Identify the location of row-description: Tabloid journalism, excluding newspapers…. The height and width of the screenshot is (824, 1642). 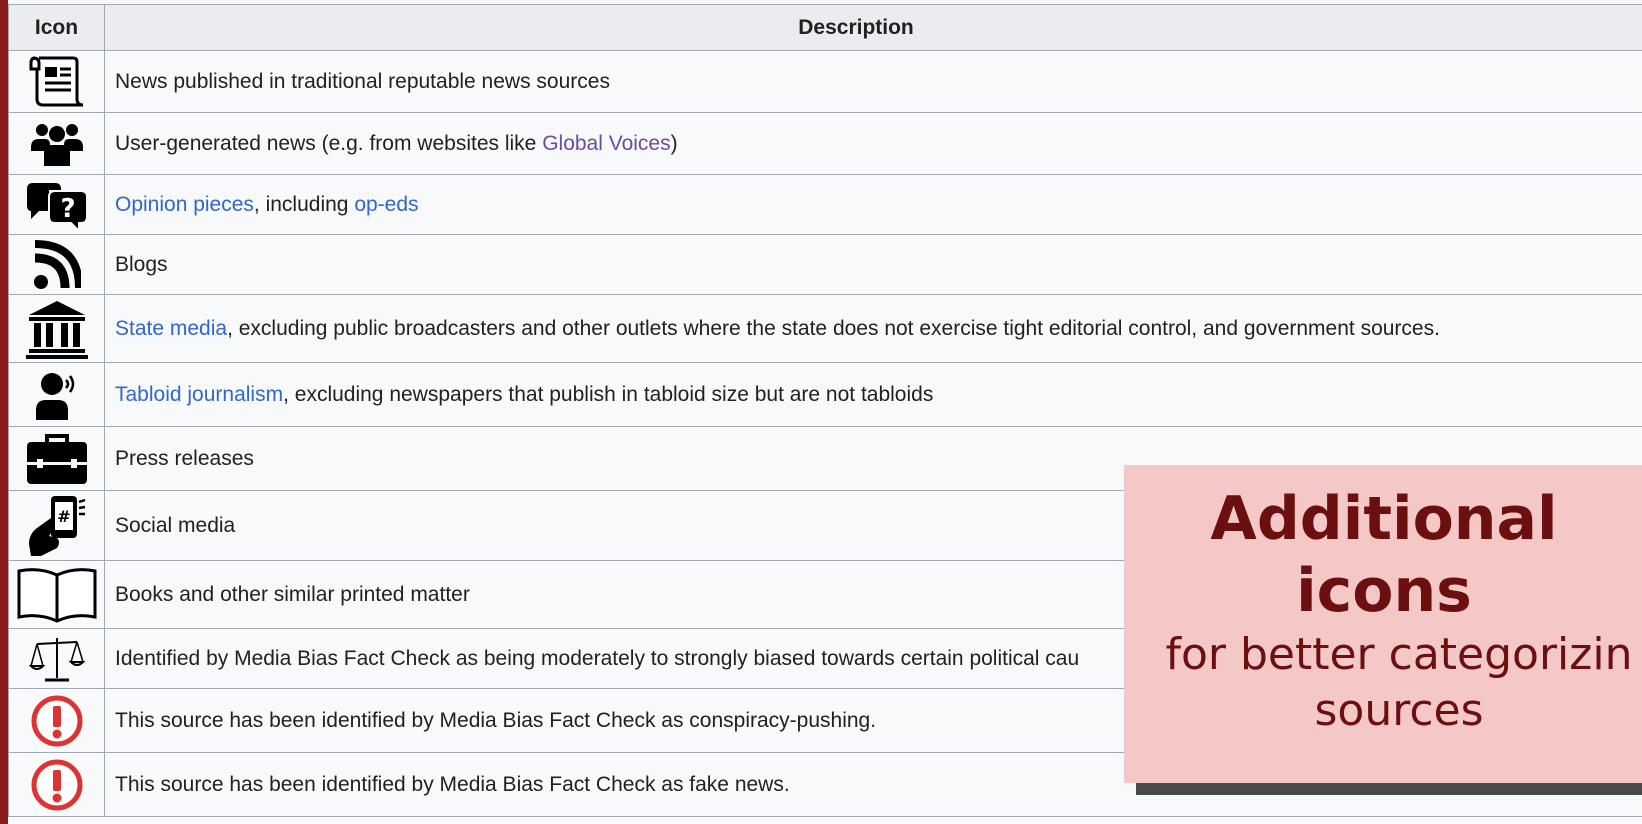
(873, 394).